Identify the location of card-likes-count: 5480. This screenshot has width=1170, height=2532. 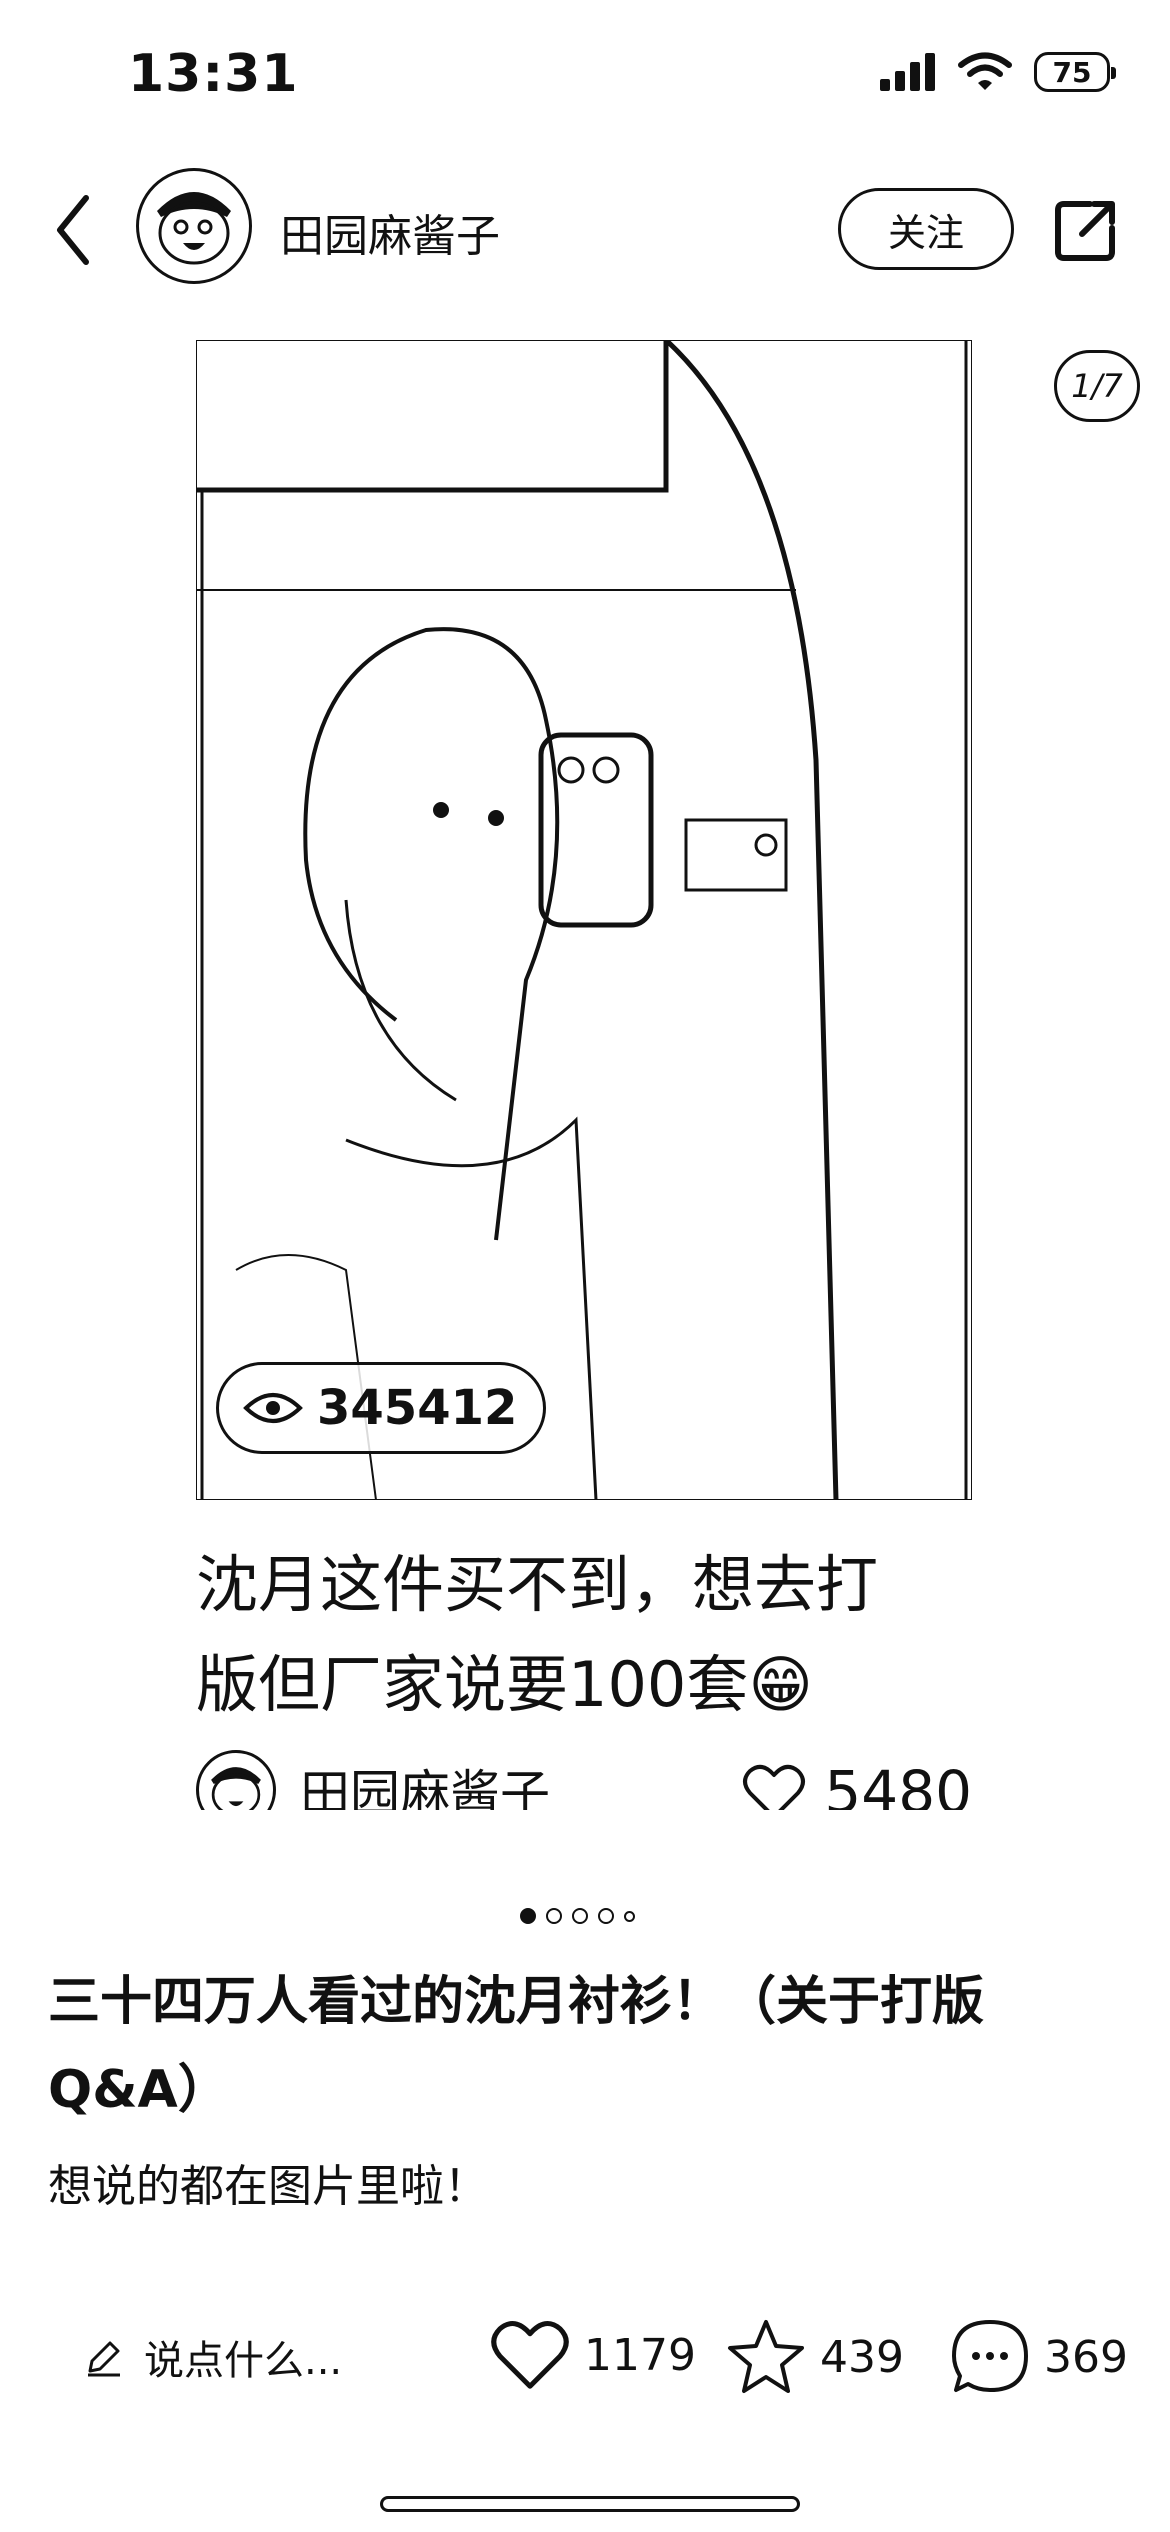
(898, 1784).